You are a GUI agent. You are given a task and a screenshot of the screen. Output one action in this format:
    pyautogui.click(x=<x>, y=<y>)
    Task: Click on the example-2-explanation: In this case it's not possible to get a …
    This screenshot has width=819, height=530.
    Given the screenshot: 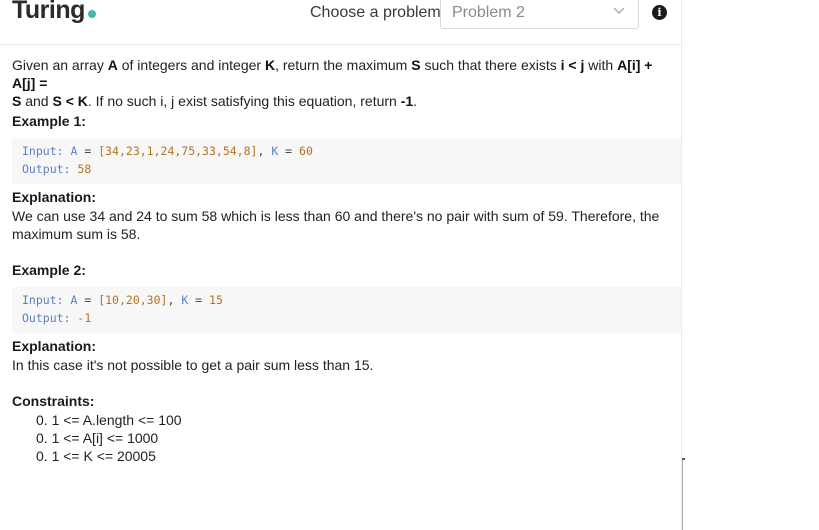 What is the action you would take?
    pyautogui.click(x=193, y=365)
    